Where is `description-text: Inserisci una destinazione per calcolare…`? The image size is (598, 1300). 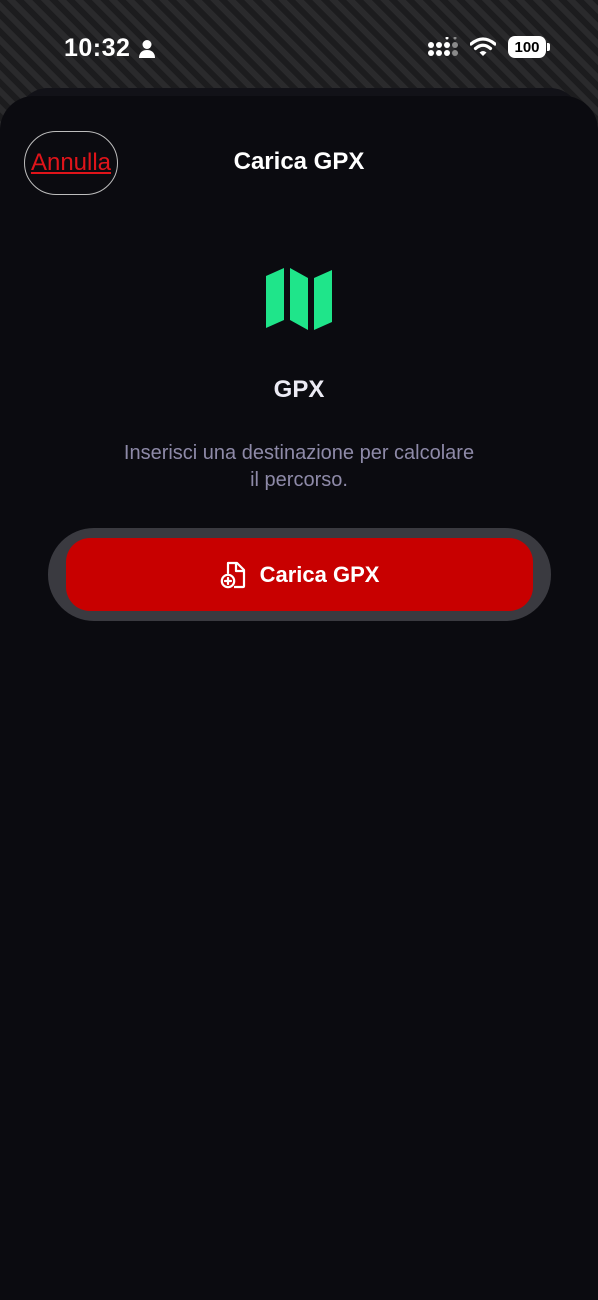 description-text: Inserisci una destinazione per calcolare… is located at coordinates (299, 466).